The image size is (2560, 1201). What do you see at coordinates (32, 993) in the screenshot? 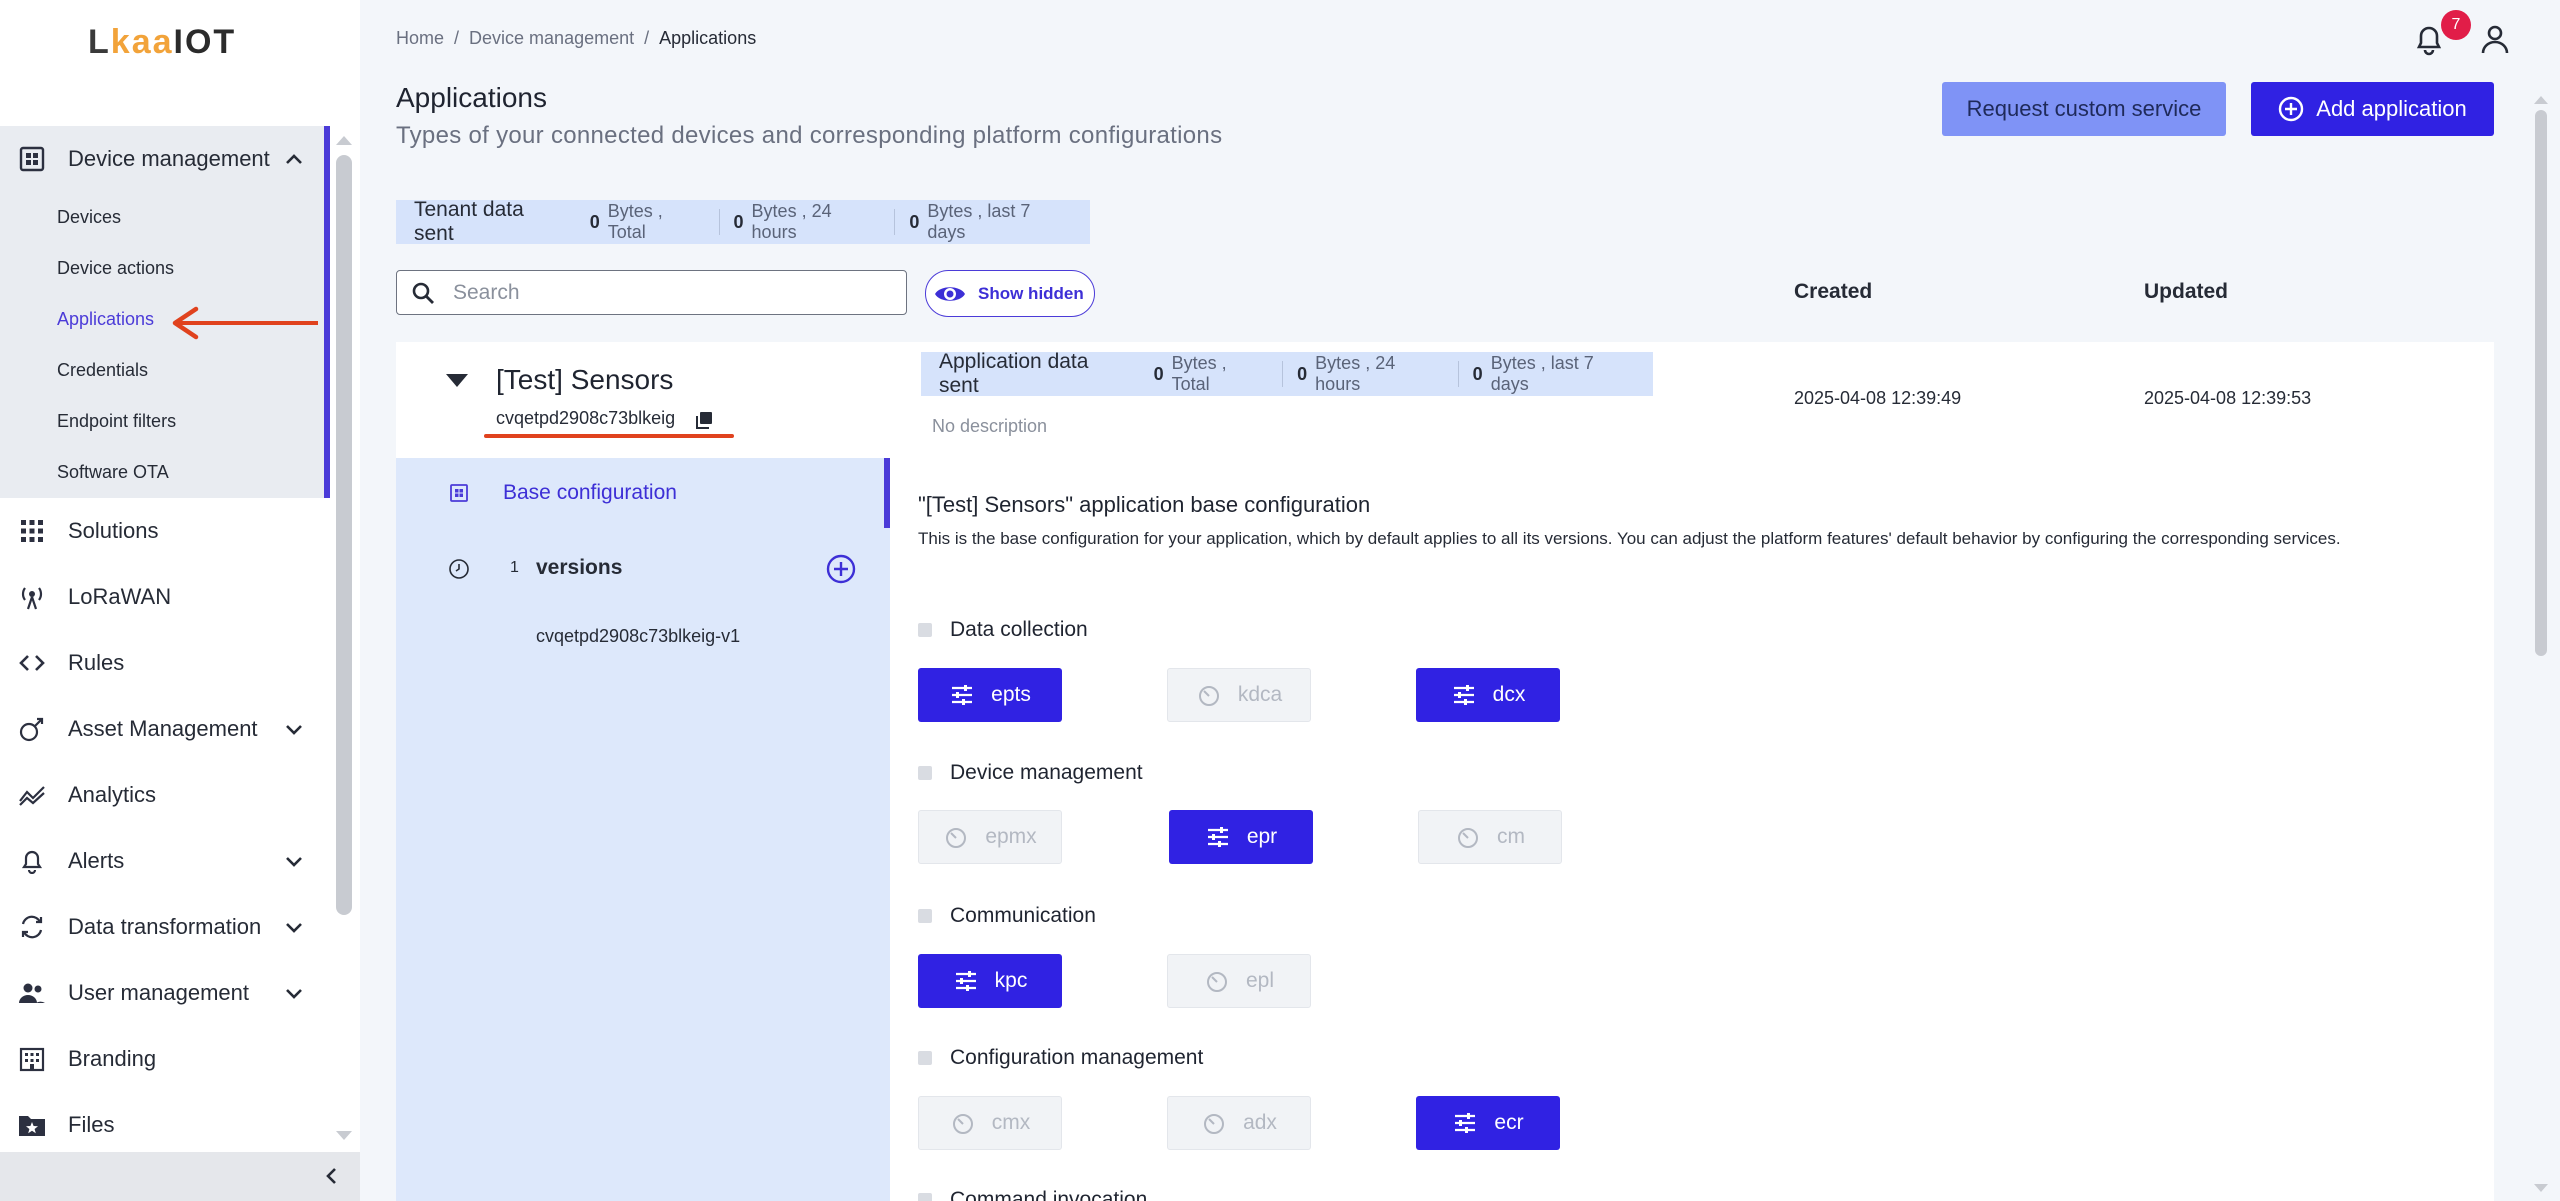
I see `users-icon` at bounding box center [32, 993].